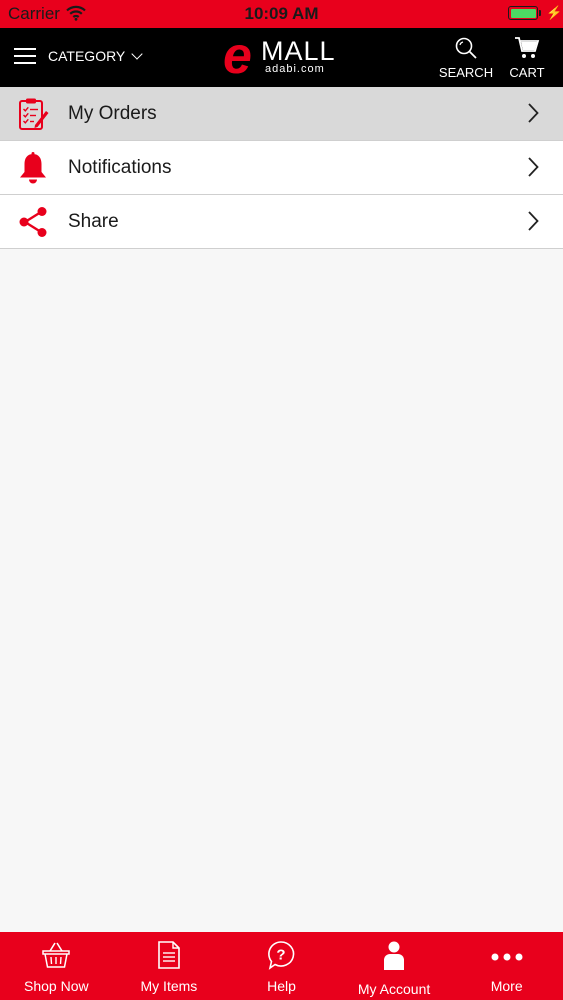 The image size is (563, 1000). Describe the element at coordinates (33, 168) in the screenshot. I see `bell-icon` at that location.